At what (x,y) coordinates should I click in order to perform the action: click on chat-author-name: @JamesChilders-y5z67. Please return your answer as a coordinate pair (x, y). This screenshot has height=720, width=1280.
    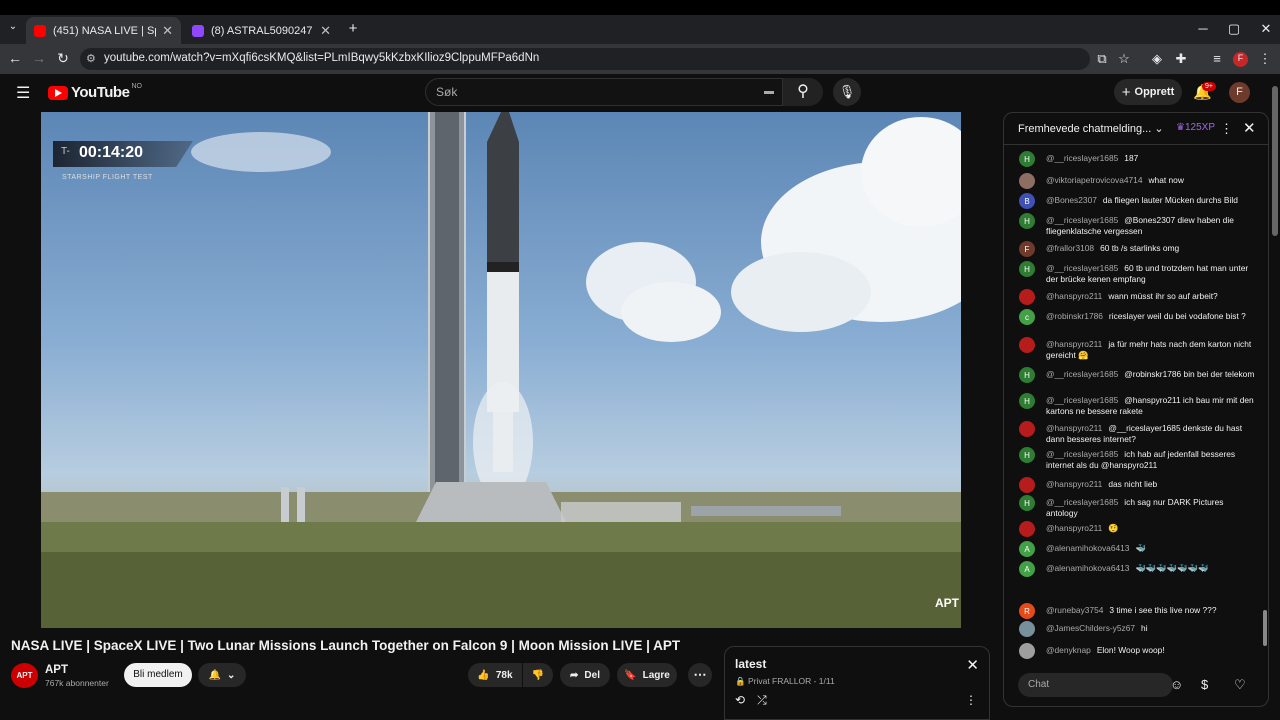
    Looking at the image, I should click on (1090, 628).